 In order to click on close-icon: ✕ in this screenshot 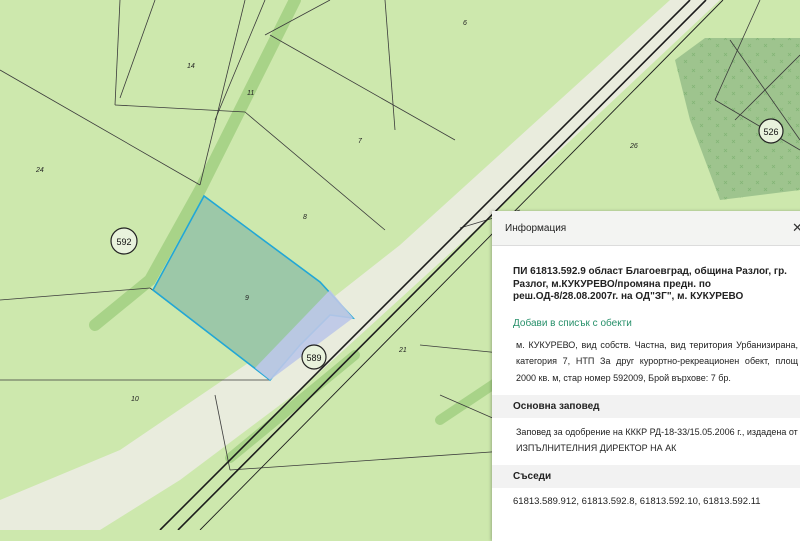, I will do `click(796, 228)`.